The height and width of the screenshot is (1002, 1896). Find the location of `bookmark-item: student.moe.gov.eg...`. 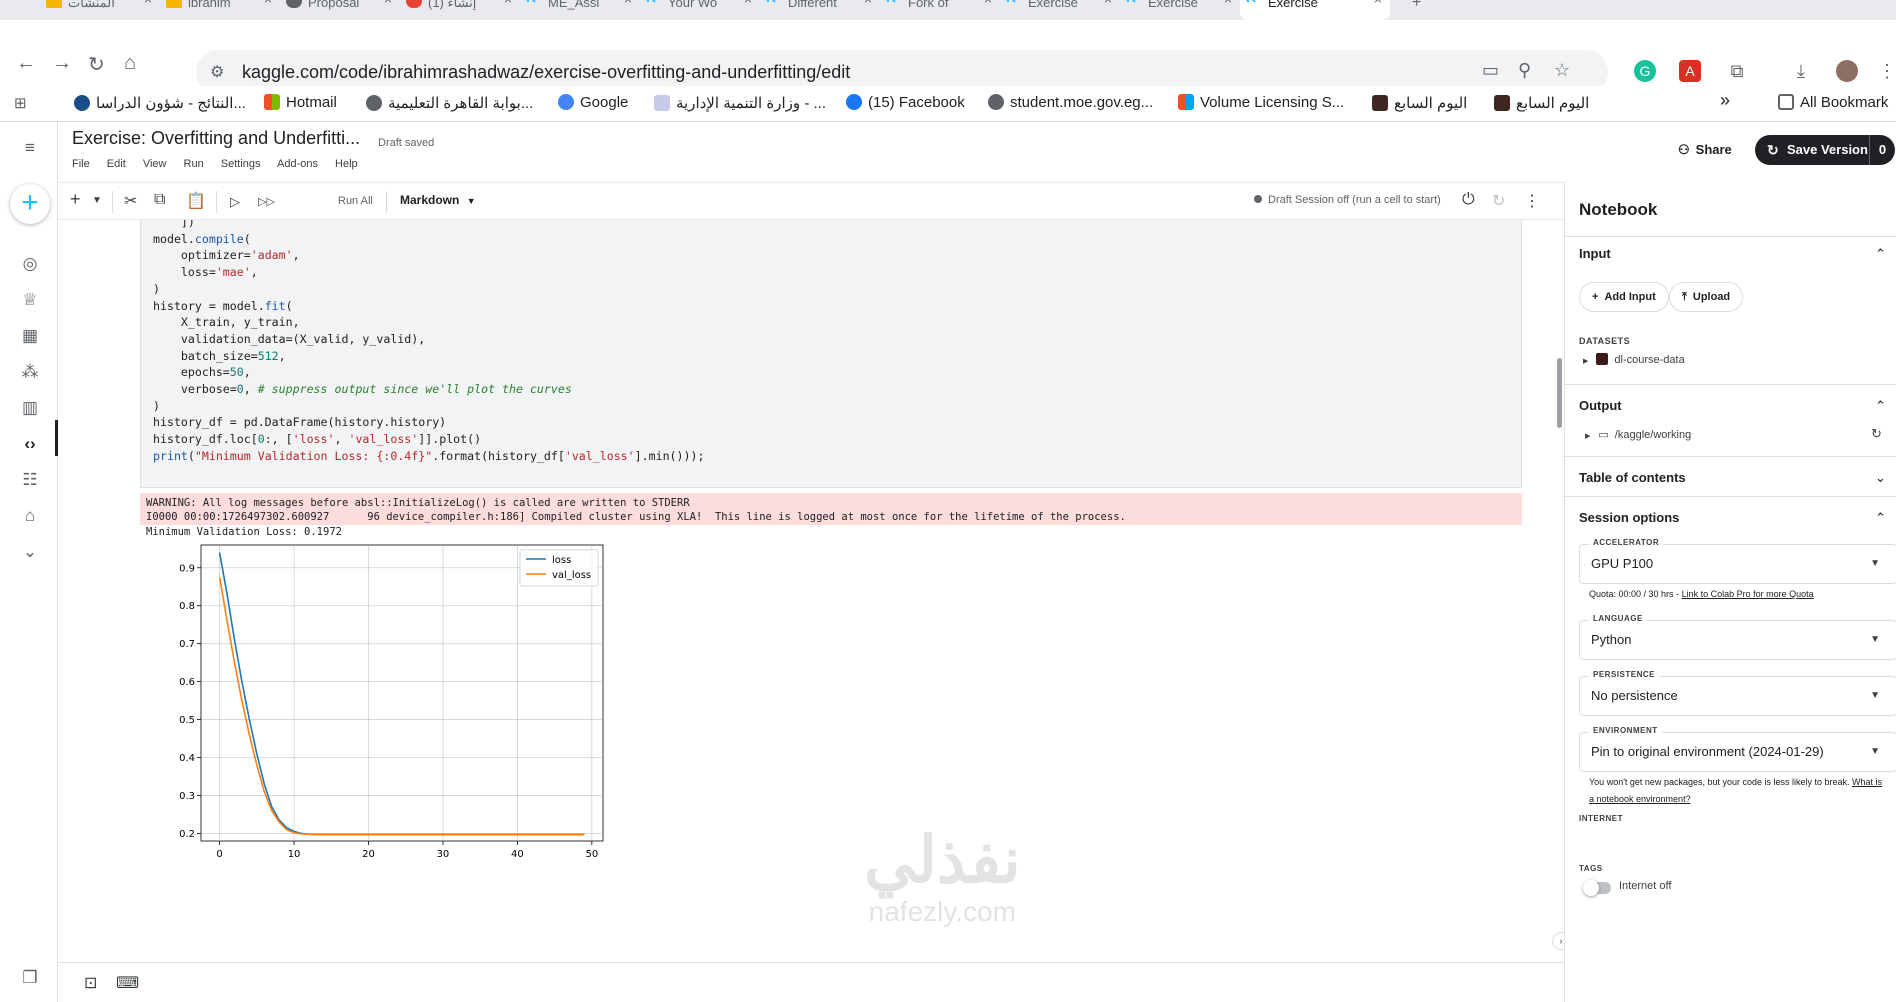

bookmark-item: student.moe.gov.eg... is located at coordinates (1070, 102).